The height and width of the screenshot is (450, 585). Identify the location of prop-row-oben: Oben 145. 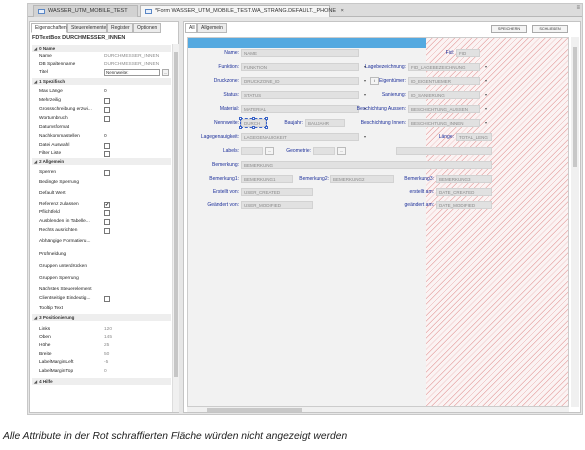
(101, 338).